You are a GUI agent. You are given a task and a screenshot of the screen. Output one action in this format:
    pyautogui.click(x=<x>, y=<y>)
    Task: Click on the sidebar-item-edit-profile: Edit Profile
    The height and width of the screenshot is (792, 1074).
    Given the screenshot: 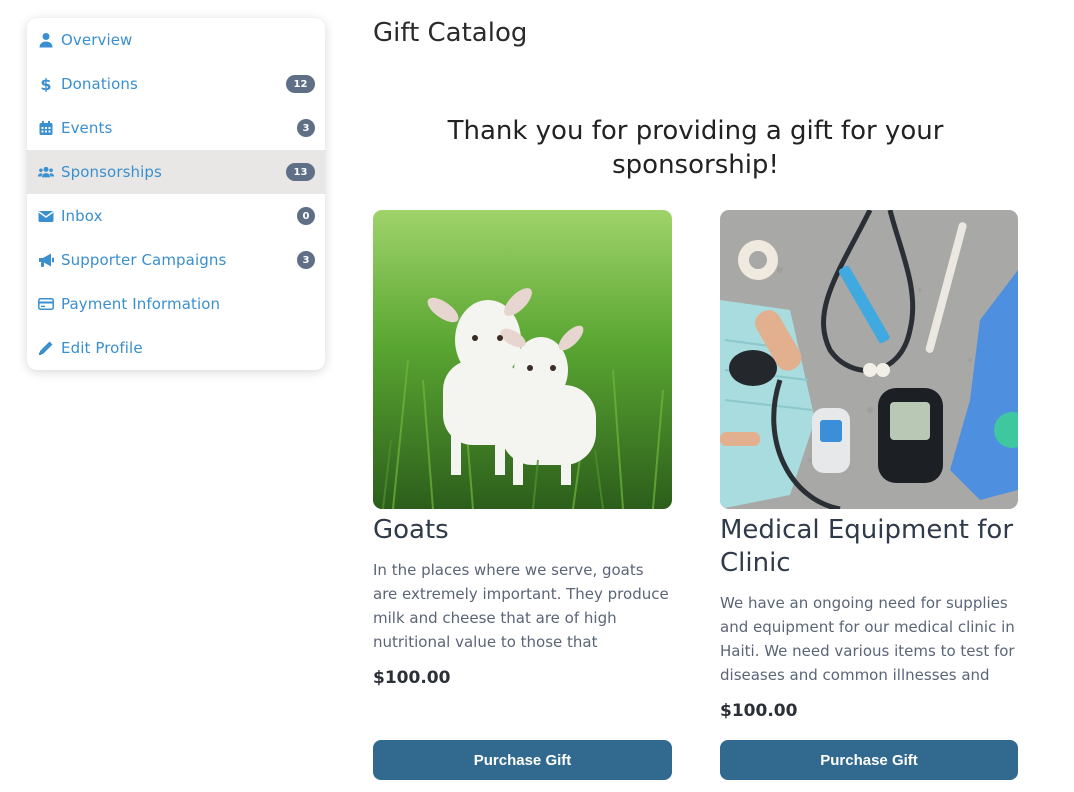 What is the action you would take?
    pyautogui.click(x=176, y=348)
    